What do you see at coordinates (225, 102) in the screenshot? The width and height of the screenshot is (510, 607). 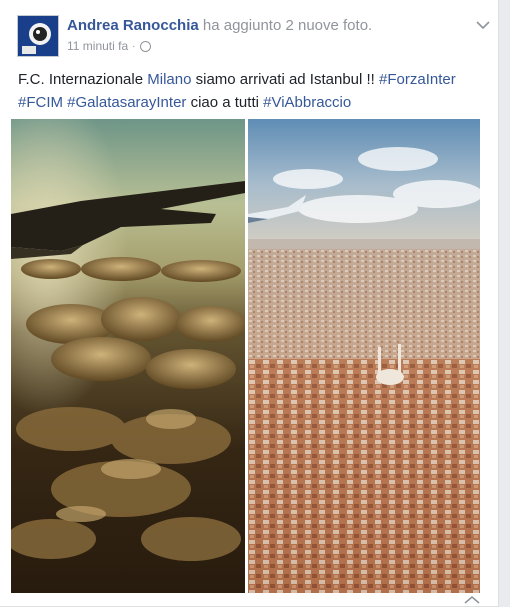 I see `post-text-segment: ciao a tutti` at bounding box center [225, 102].